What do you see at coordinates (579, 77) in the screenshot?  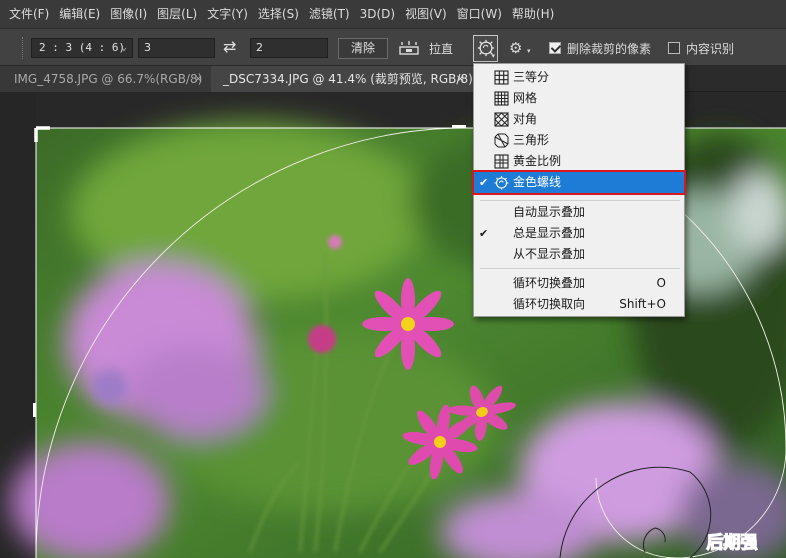 I see `overlay-item-thirds: 三等分` at bounding box center [579, 77].